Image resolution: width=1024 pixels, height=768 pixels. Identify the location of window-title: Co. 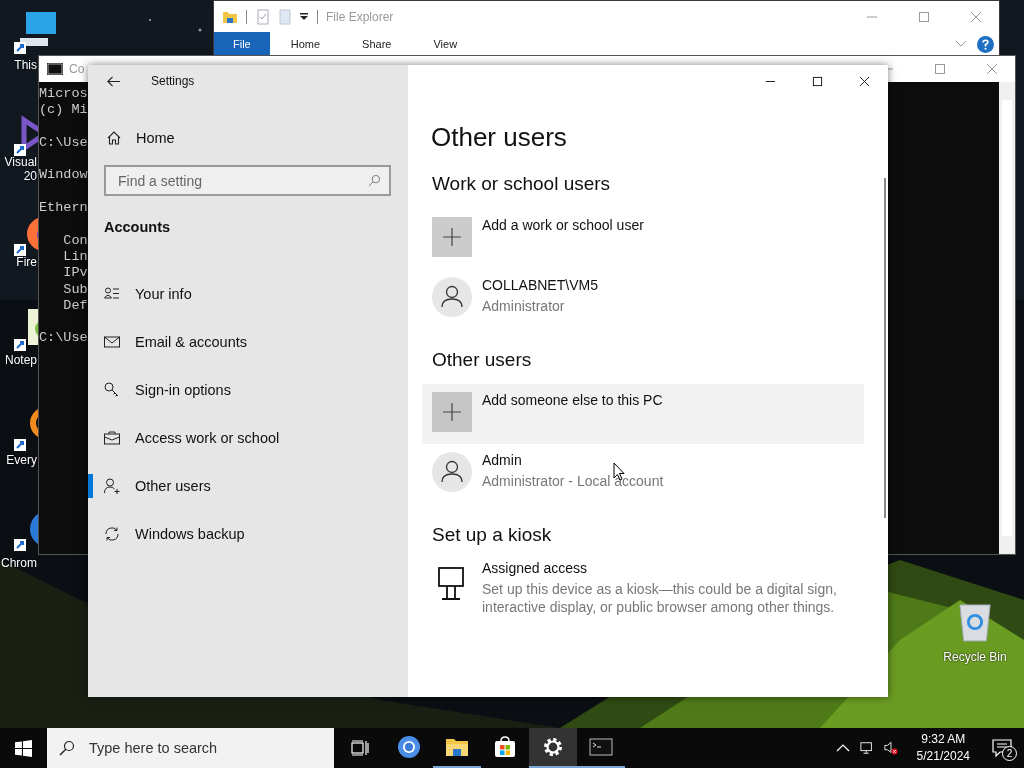
(77, 69).